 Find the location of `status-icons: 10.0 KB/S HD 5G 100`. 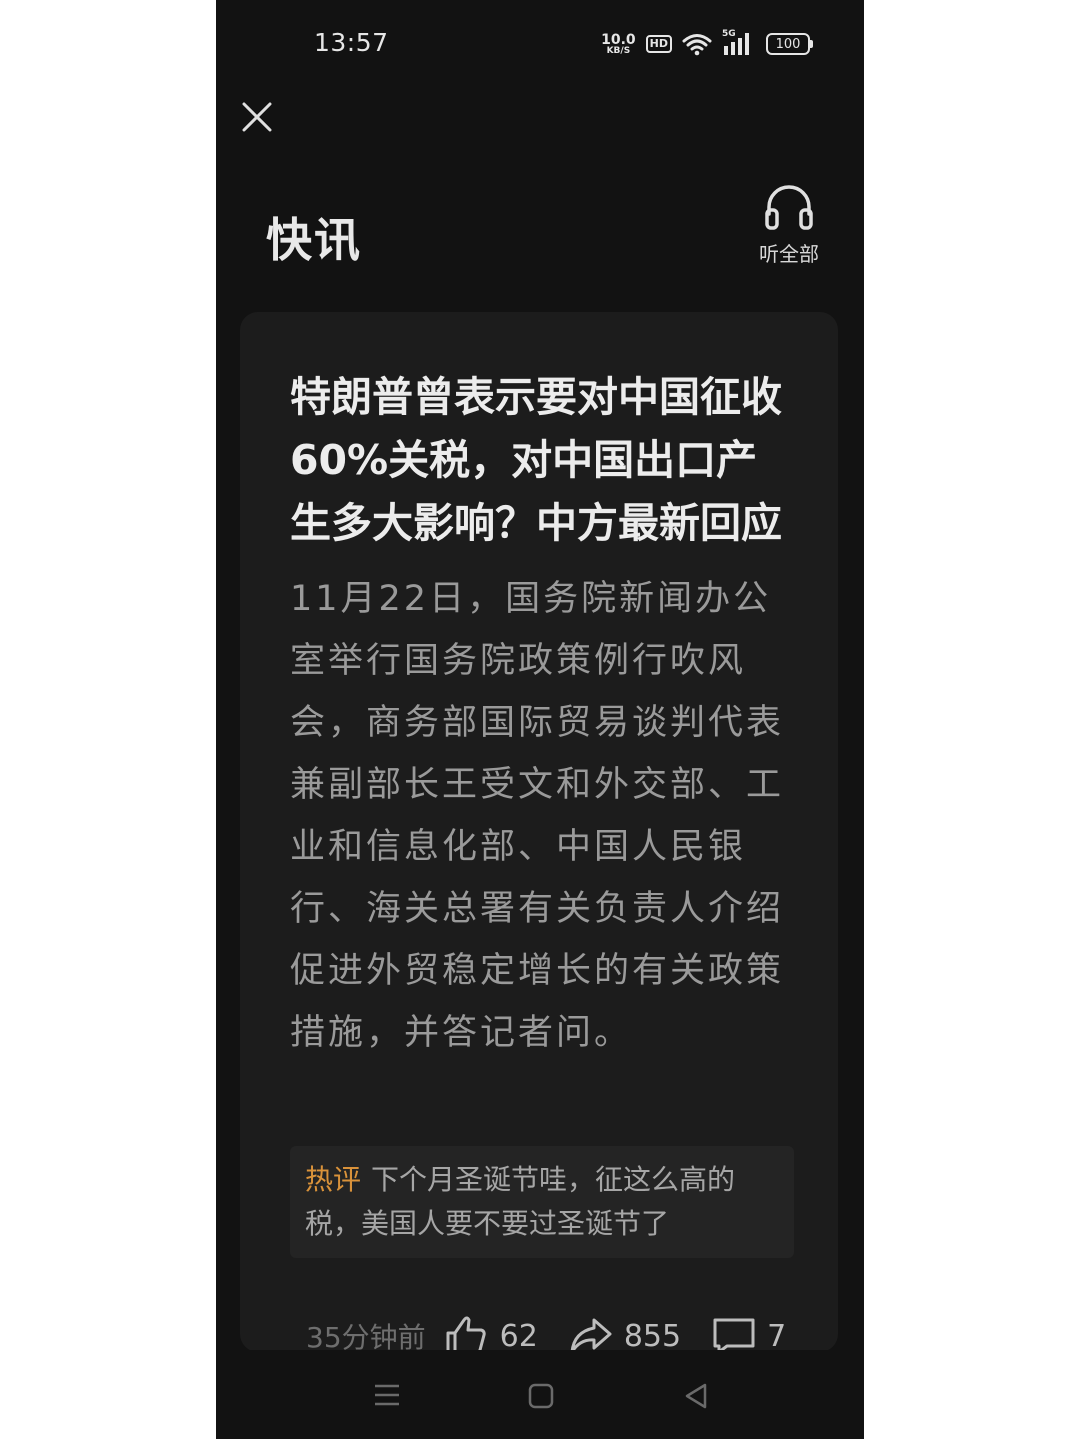

status-icons: 10.0 KB/S HD 5G 100 is located at coordinates (707, 44).